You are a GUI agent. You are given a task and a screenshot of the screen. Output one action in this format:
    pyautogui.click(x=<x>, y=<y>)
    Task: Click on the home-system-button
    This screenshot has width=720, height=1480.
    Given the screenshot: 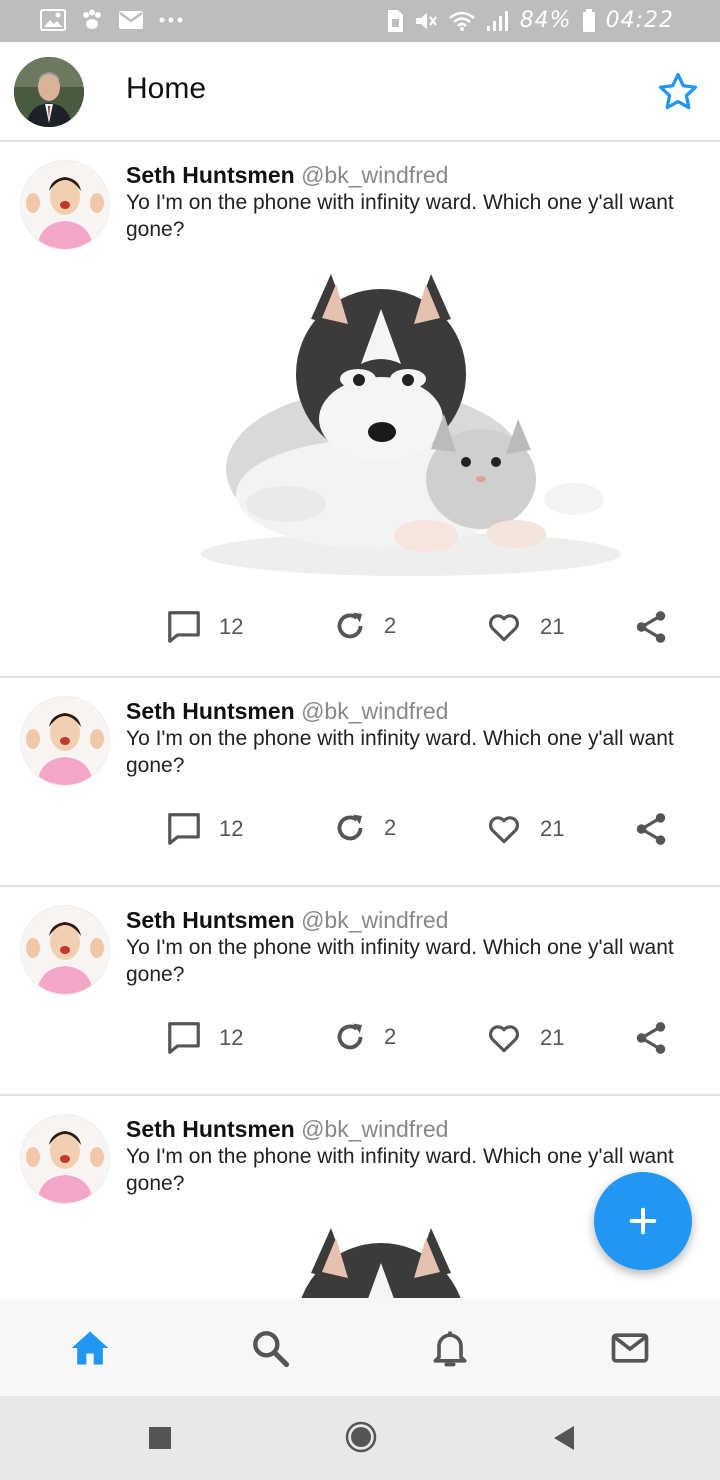 What is the action you would take?
    pyautogui.click(x=361, y=1439)
    